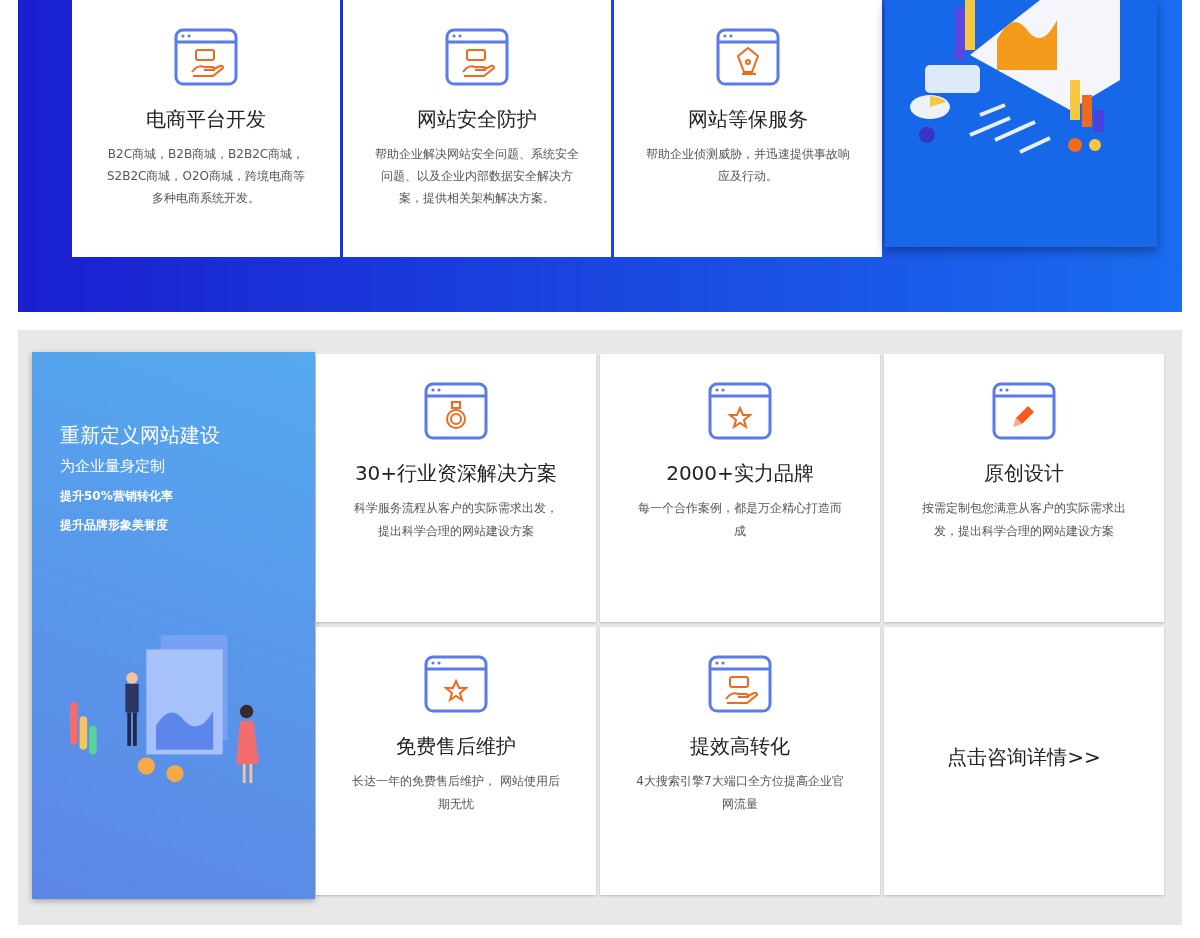 This screenshot has height=938, width=1200. What do you see at coordinates (1027, 45) in the screenshot?
I see `wave-shape` at bounding box center [1027, 45].